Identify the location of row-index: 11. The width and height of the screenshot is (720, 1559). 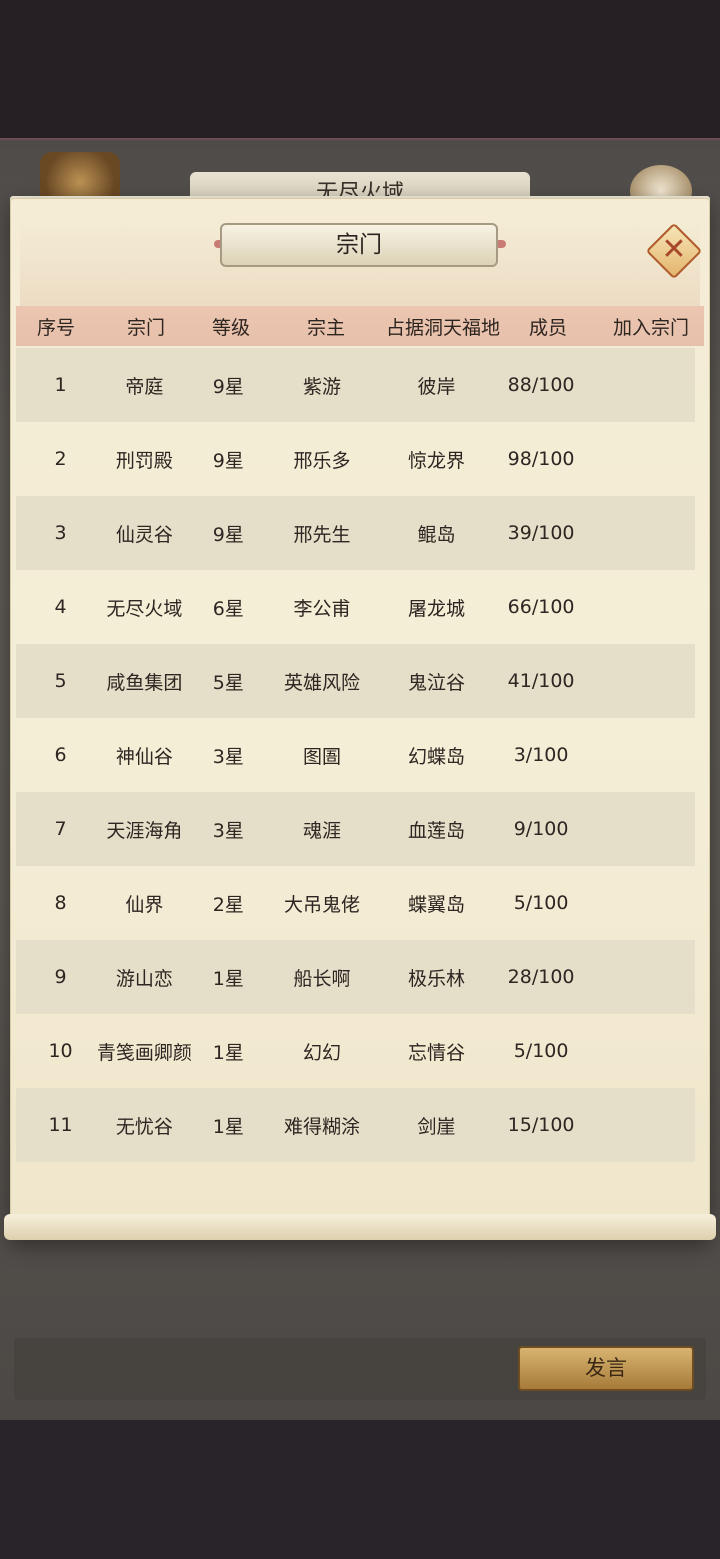
(60, 1125).